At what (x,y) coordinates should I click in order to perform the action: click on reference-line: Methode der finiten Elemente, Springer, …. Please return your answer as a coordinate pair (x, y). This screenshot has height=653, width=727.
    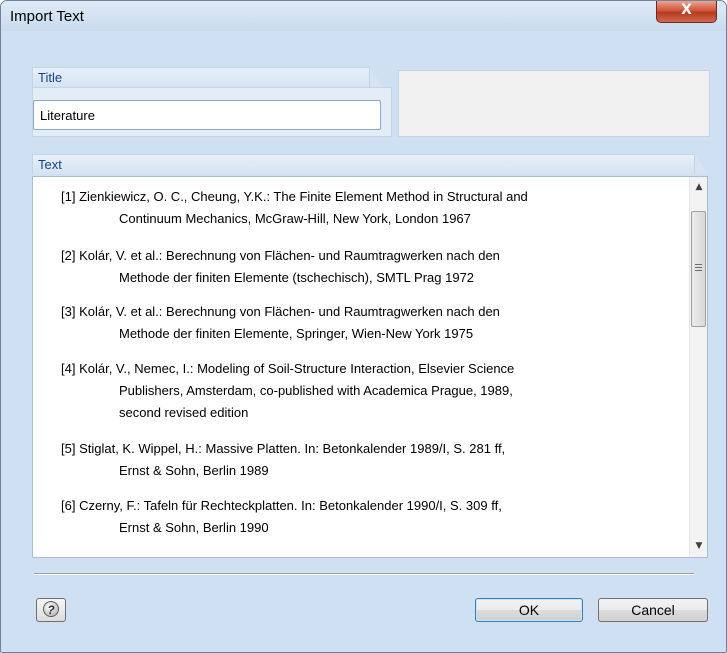
    Looking at the image, I should click on (296, 333).